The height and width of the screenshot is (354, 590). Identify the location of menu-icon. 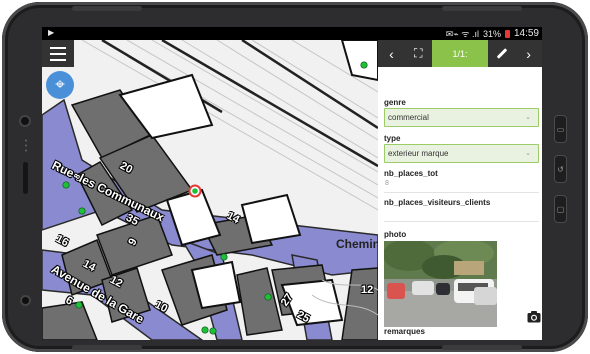
(58, 54).